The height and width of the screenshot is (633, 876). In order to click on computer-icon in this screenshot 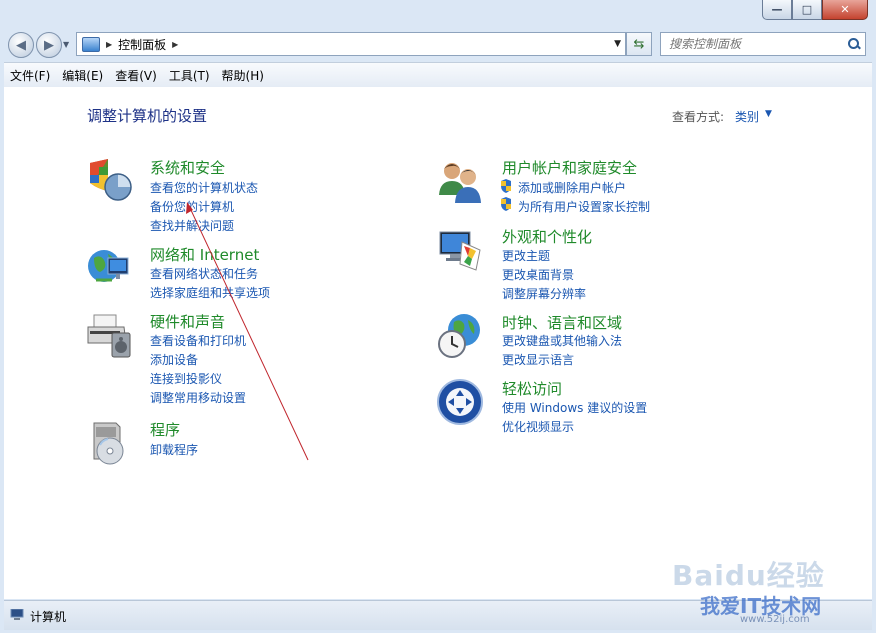, I will do `click(17, 614)`.